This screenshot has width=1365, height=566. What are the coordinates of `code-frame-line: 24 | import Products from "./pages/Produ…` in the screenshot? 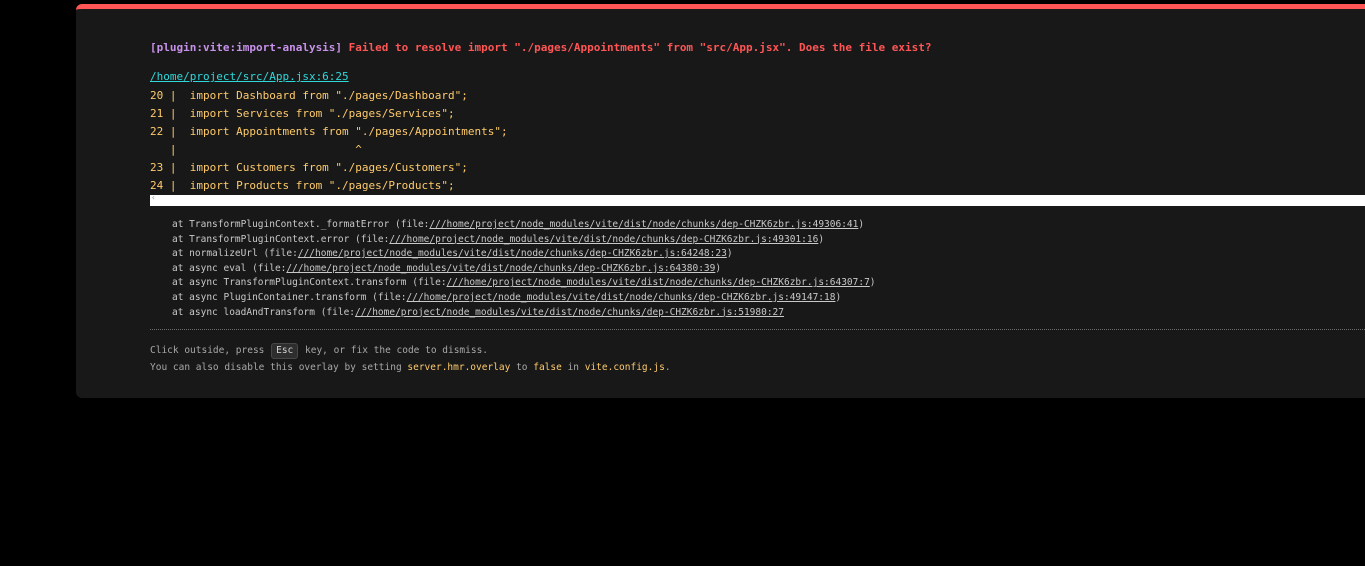 It's located at (302, 185).